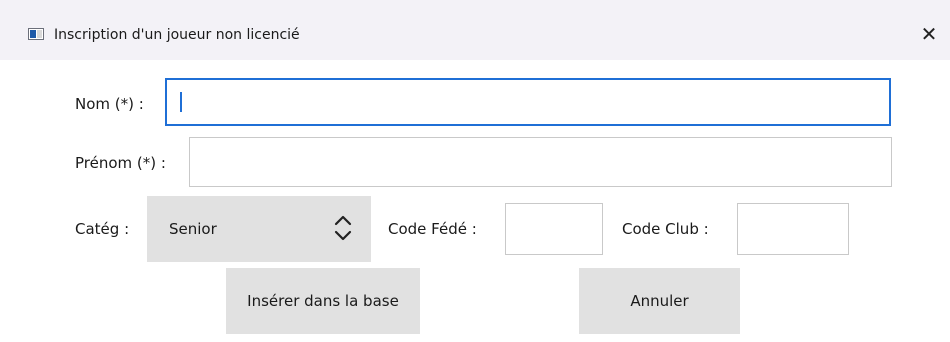 This screenshot has height=342, width=950. What do you see at coordinates (432, 229) in the screenshot?
I see `code-fede-label: Code Fédé :` at bounding box center [432, 229].